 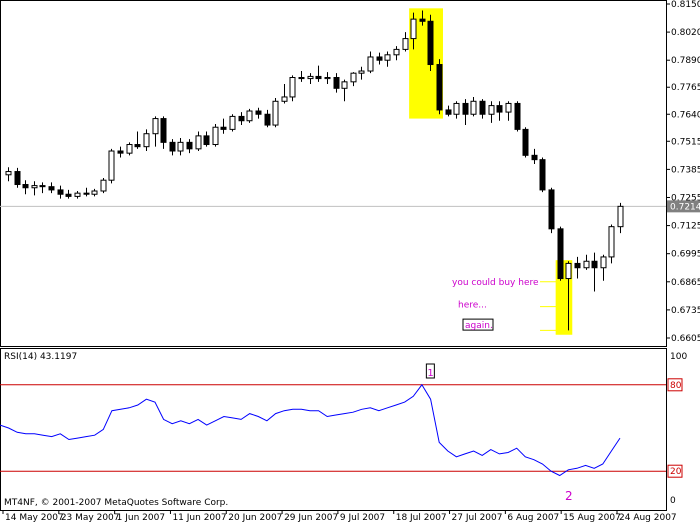 What do you see at coordinates (533, 518) in the screenshot?
I see `date-tick-label: 6 Aug 2007` at bounding box center [533, 518].